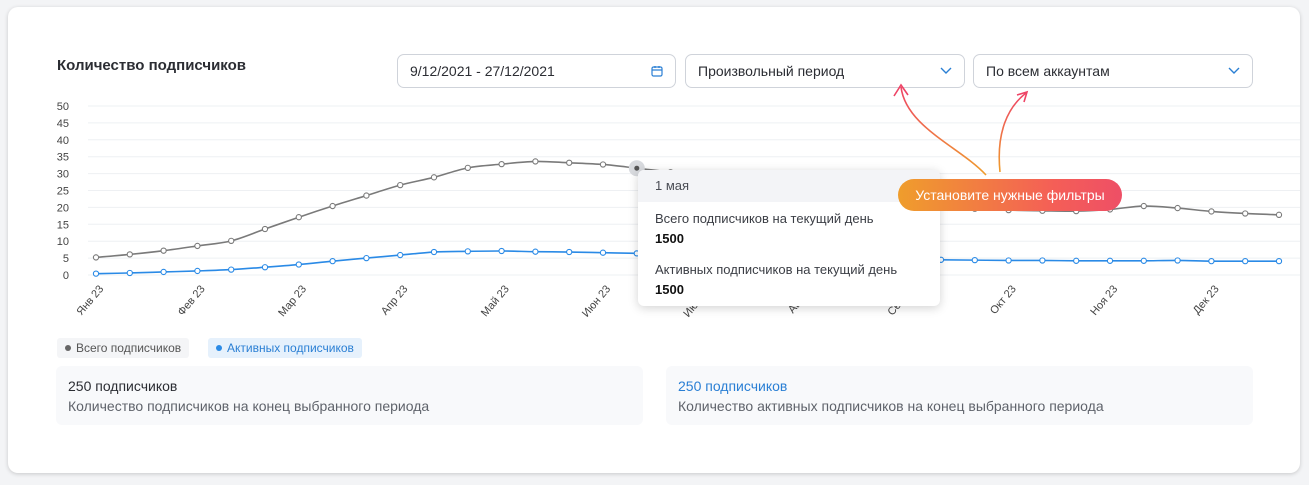  Describe the element at coordinates (596, 301) in the screenshot. I see `x-tick-label: Июн 23` at that location.